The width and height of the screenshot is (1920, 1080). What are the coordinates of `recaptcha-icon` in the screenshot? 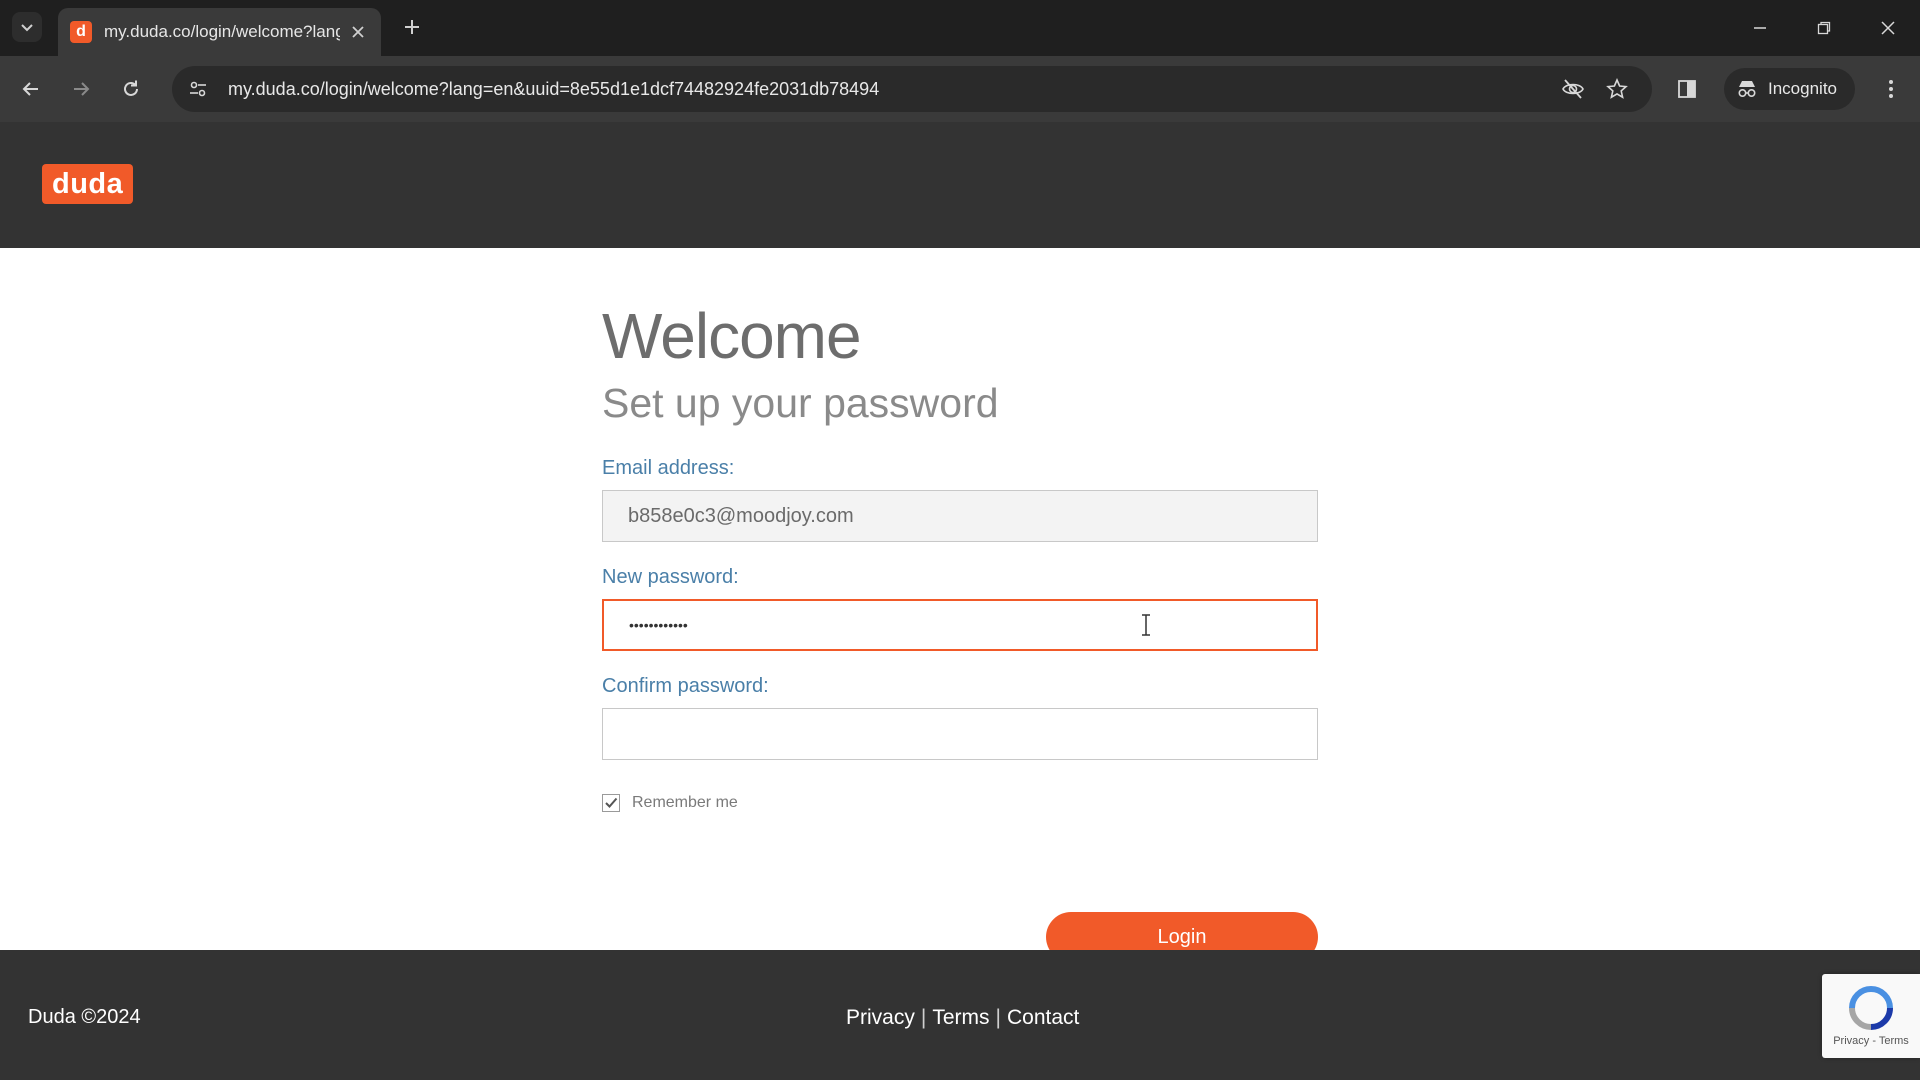 It's located at (1871, 1008).